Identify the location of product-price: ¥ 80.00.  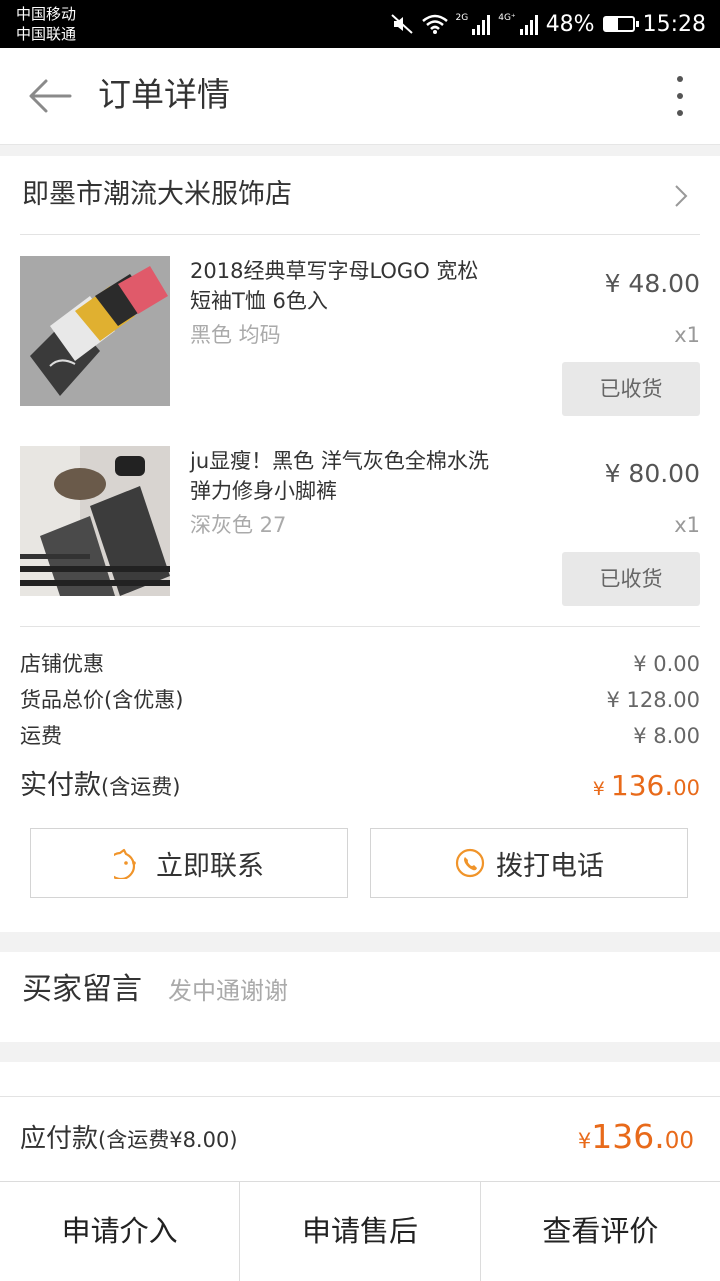
(652, 473).